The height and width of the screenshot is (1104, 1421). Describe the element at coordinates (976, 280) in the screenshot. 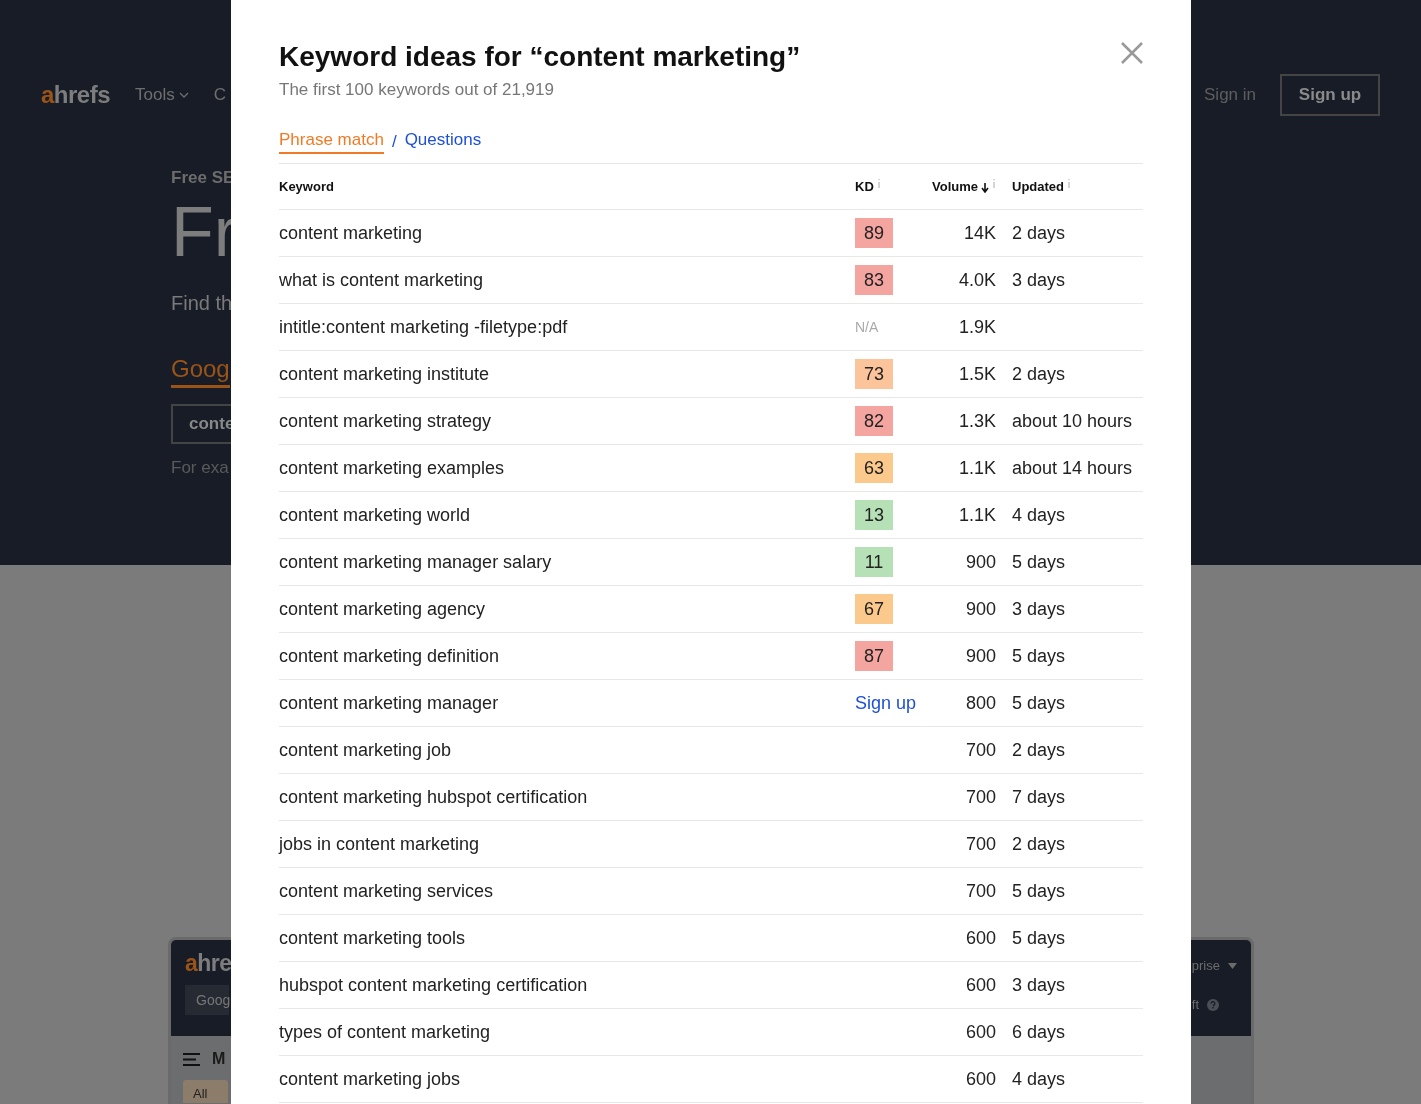

I see `volume-cell-text: 4.0K` at that location.